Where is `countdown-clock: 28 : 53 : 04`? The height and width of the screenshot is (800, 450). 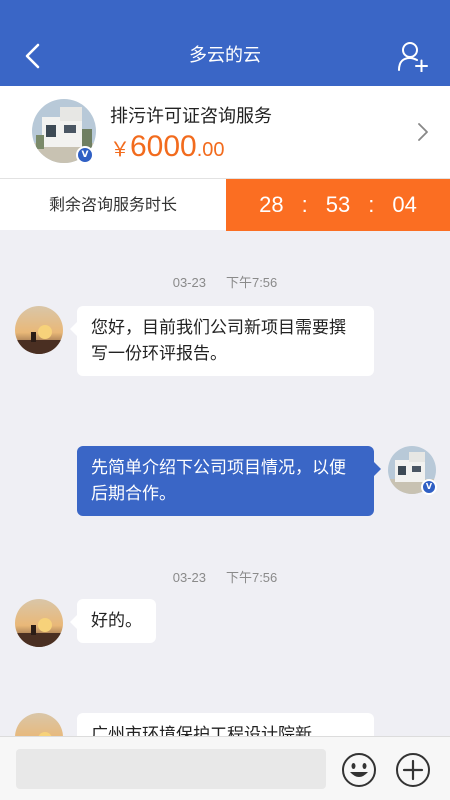 countdown-clock: 28 : 53 : 04 is located at coordinates (338, 205).